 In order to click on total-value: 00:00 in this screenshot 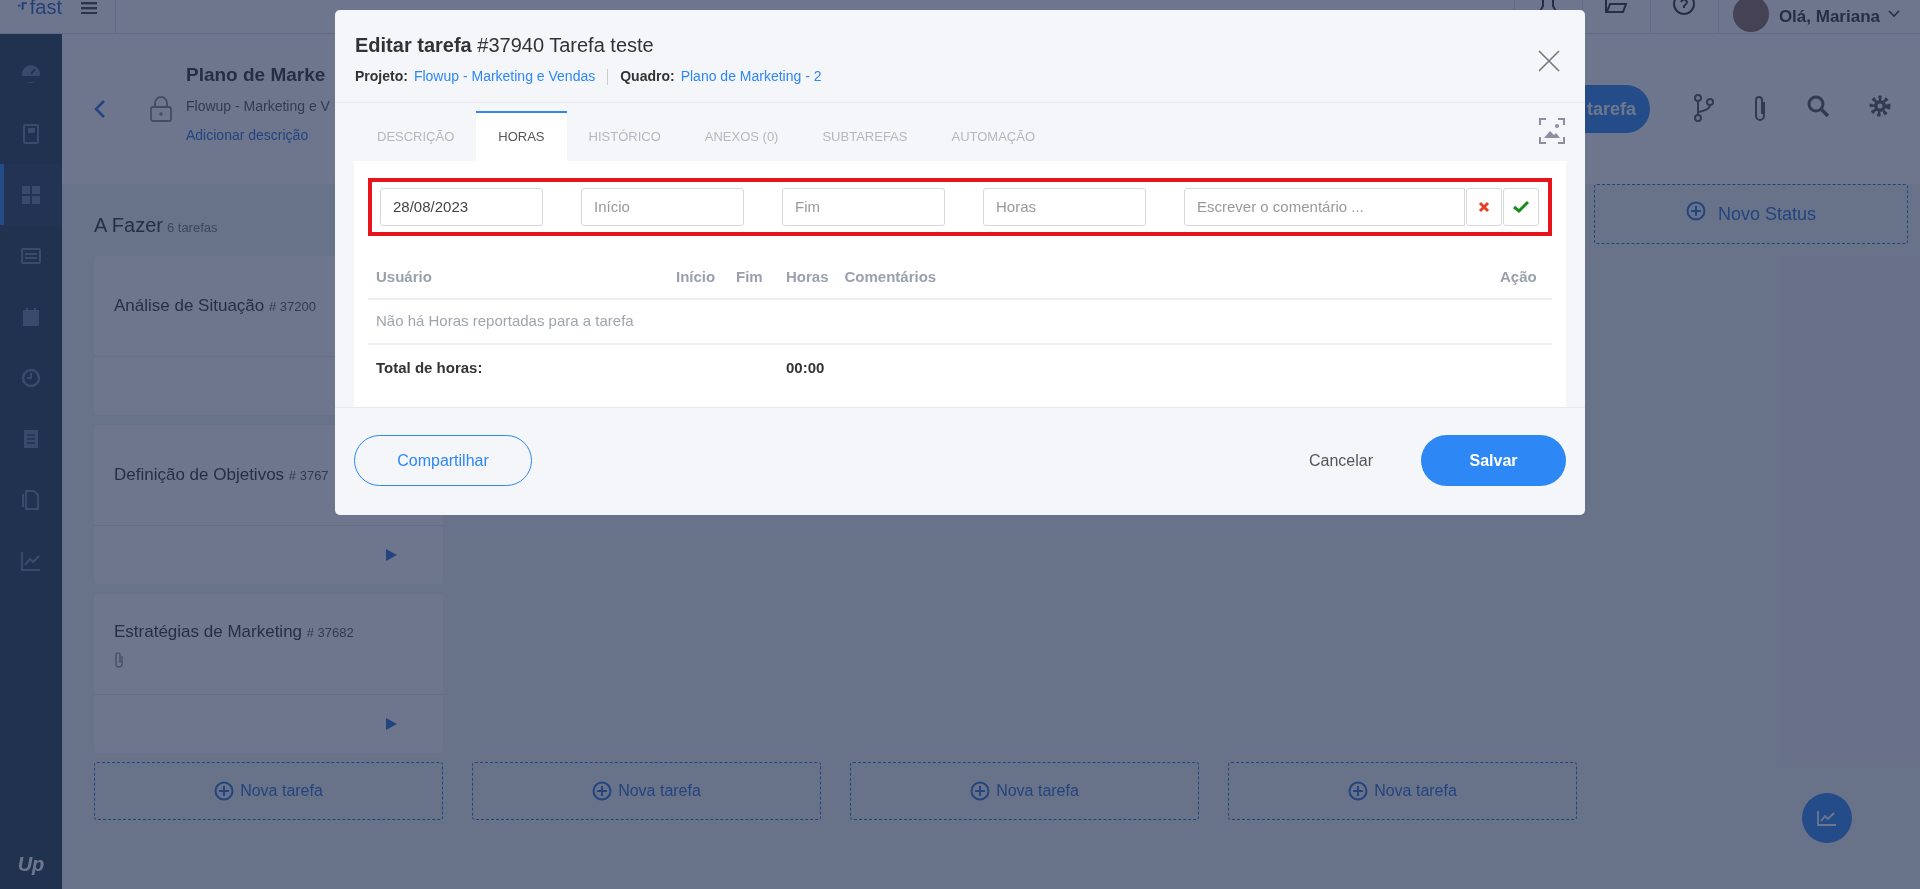, I will do `click(807, 366)`.